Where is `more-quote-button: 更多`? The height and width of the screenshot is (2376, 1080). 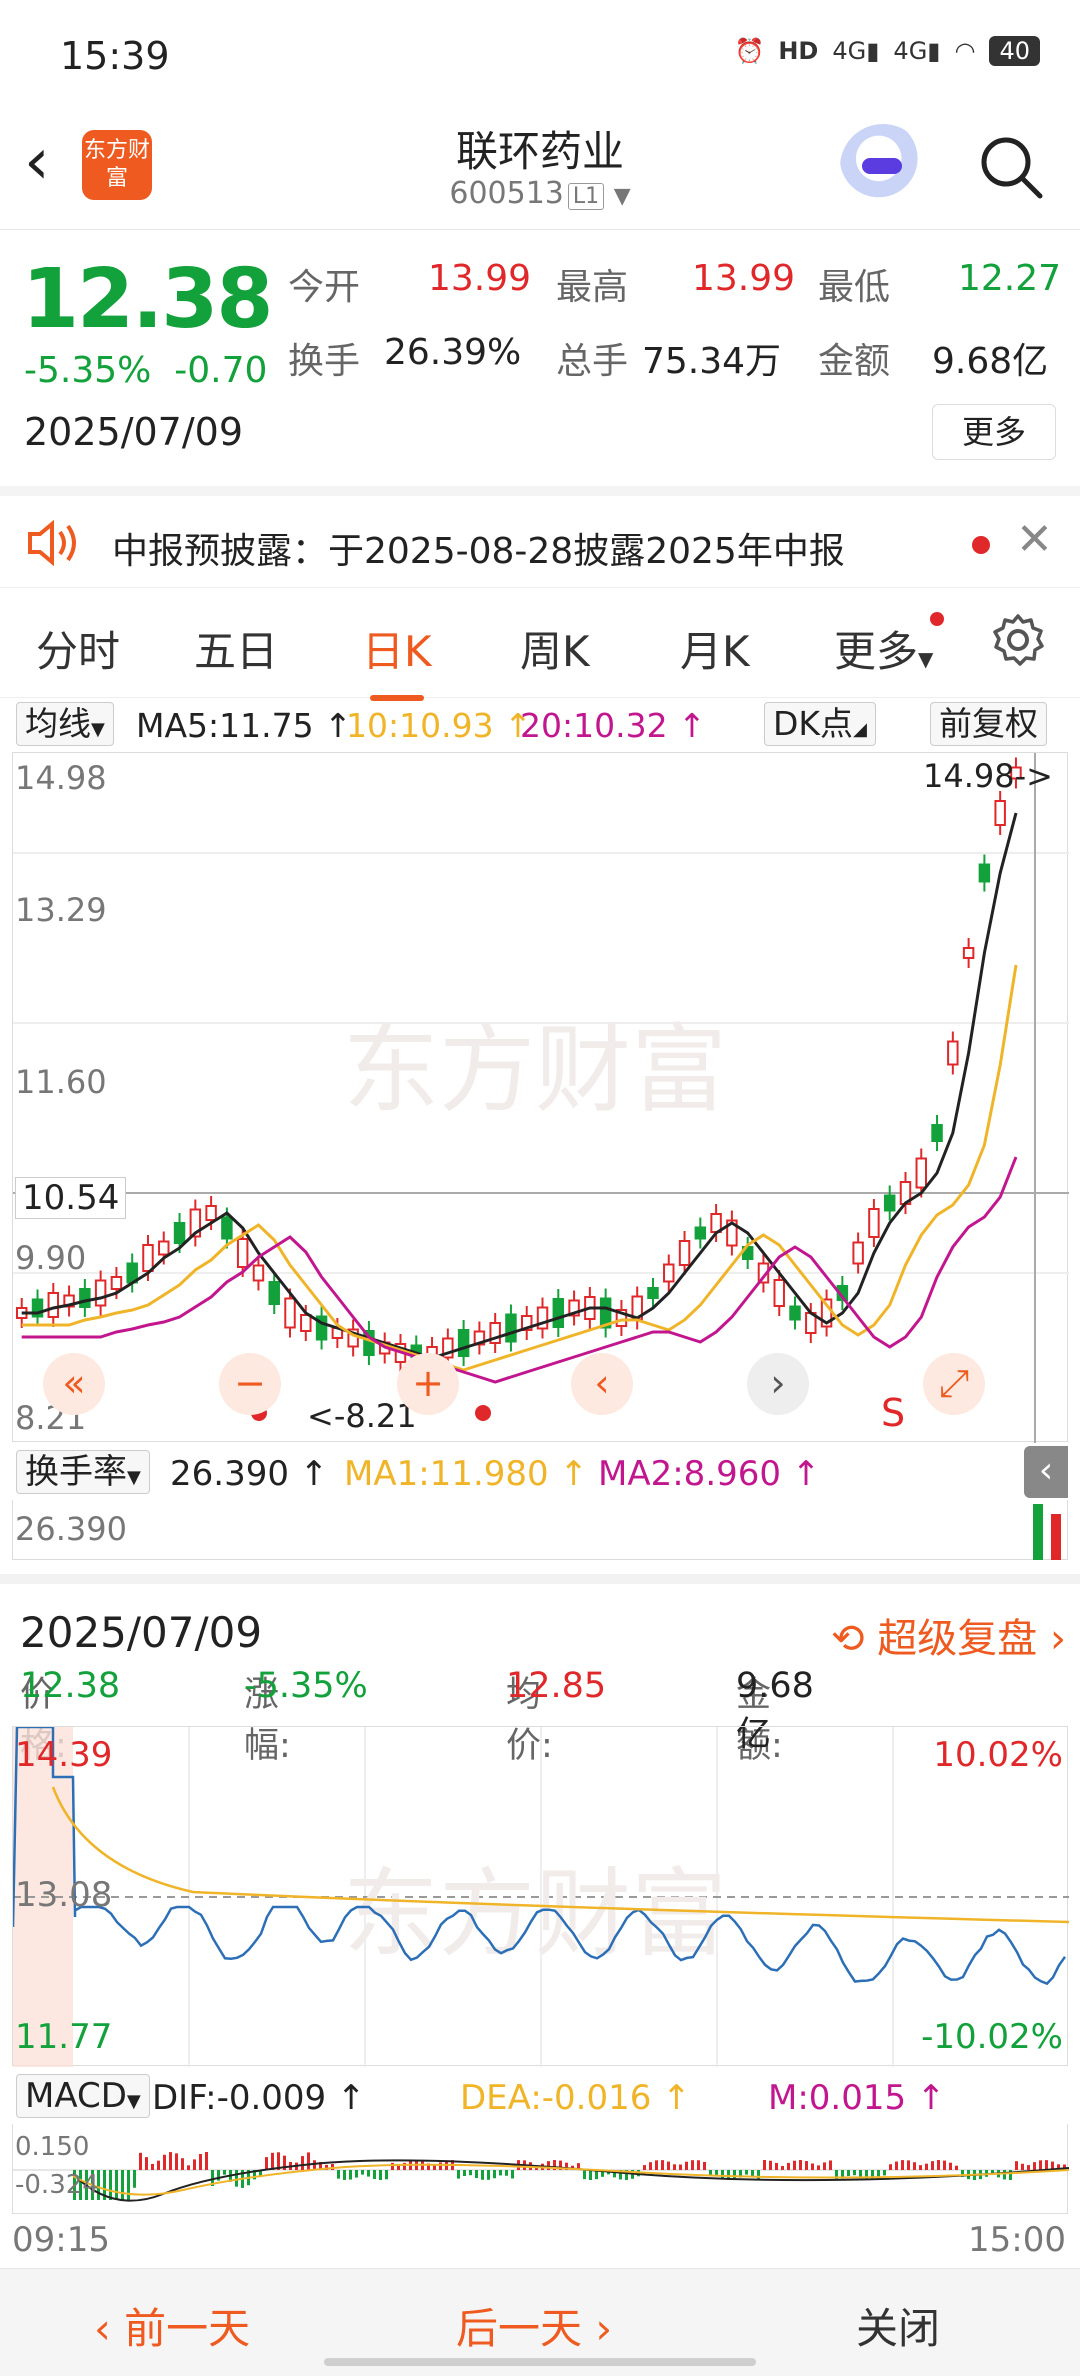
more-quote-button: 更多 is located at coordinates (994, 432).